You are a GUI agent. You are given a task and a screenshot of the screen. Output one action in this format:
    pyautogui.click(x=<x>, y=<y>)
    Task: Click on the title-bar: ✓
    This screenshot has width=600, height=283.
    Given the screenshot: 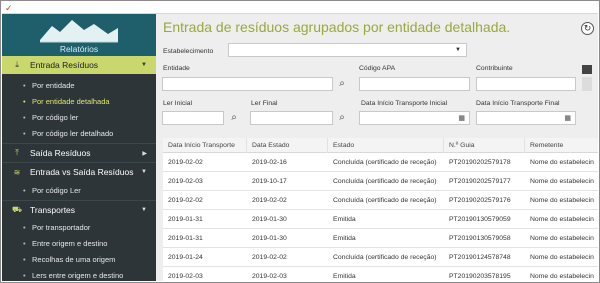 What is the action you would take?
    pyautogui.click(x=300, y=8)
    